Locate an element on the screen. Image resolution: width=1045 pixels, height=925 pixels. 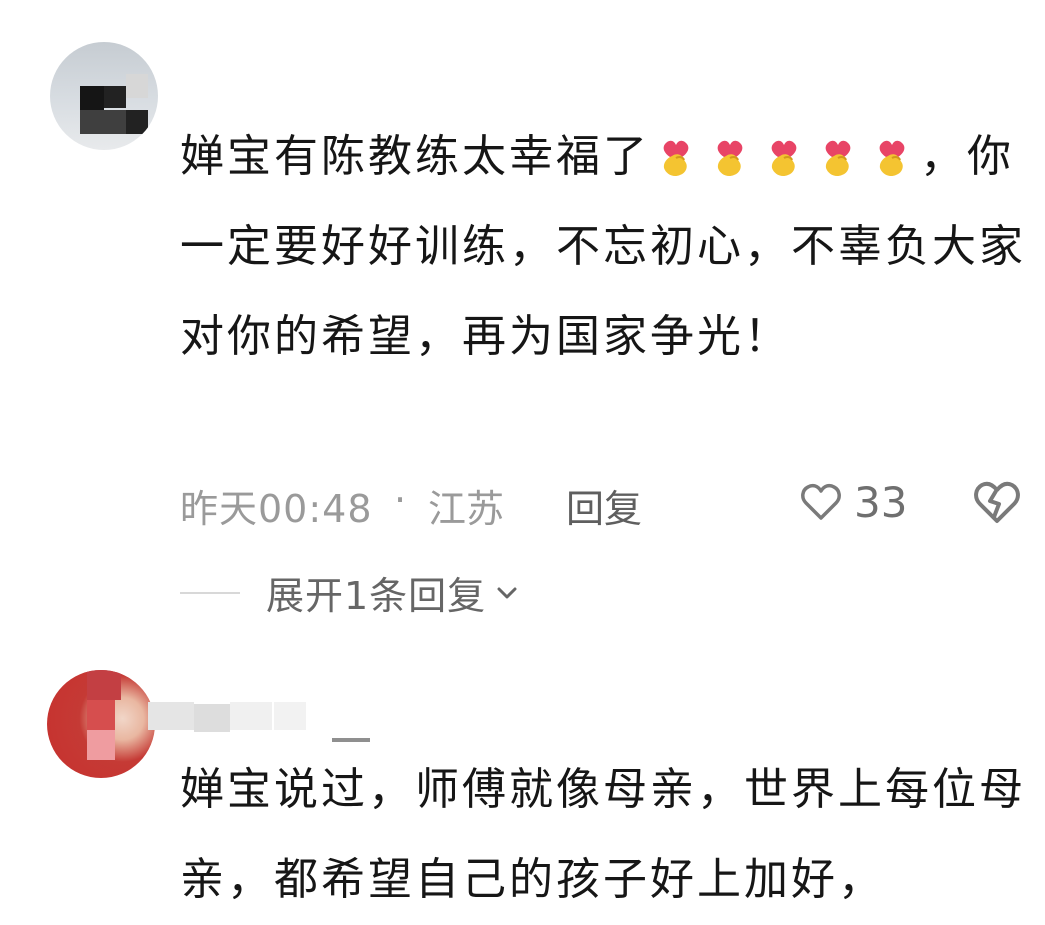
comment-time: 昨天00:48 is located at coordinates (276, 509).